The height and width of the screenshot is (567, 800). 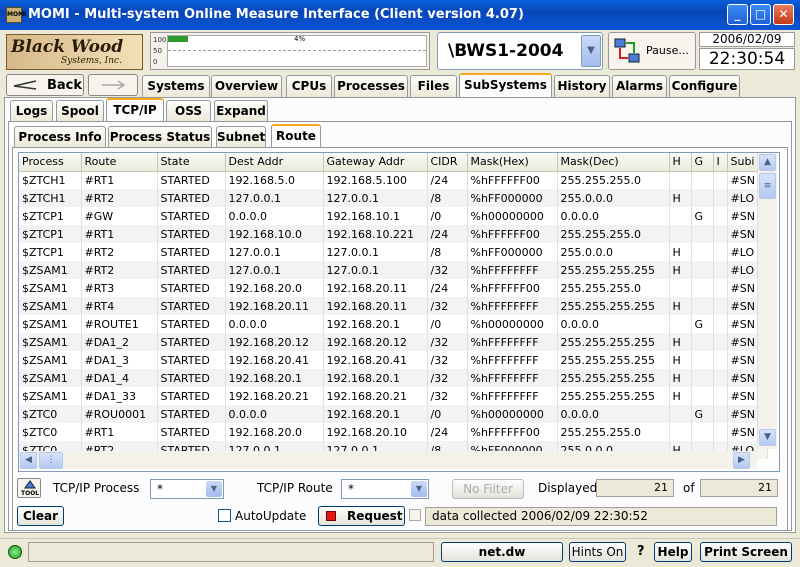 I want to click on help-button: Help, so click(x=673, y=552).